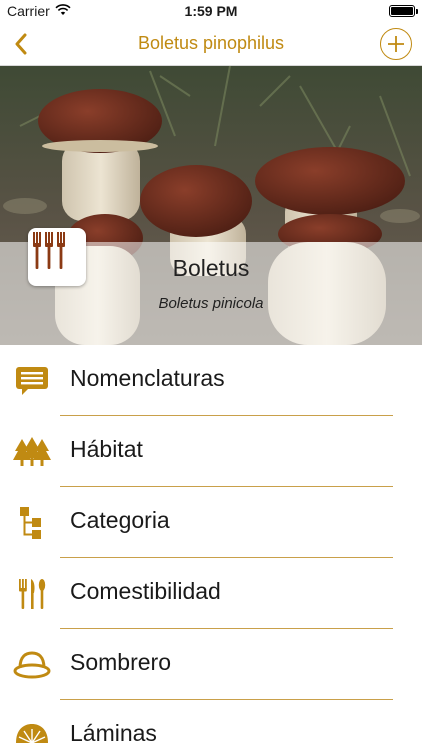 Image resolution: width=422 pixels, height=750 pixels. I want to click on chevron-left-icon, so click(21, 44).